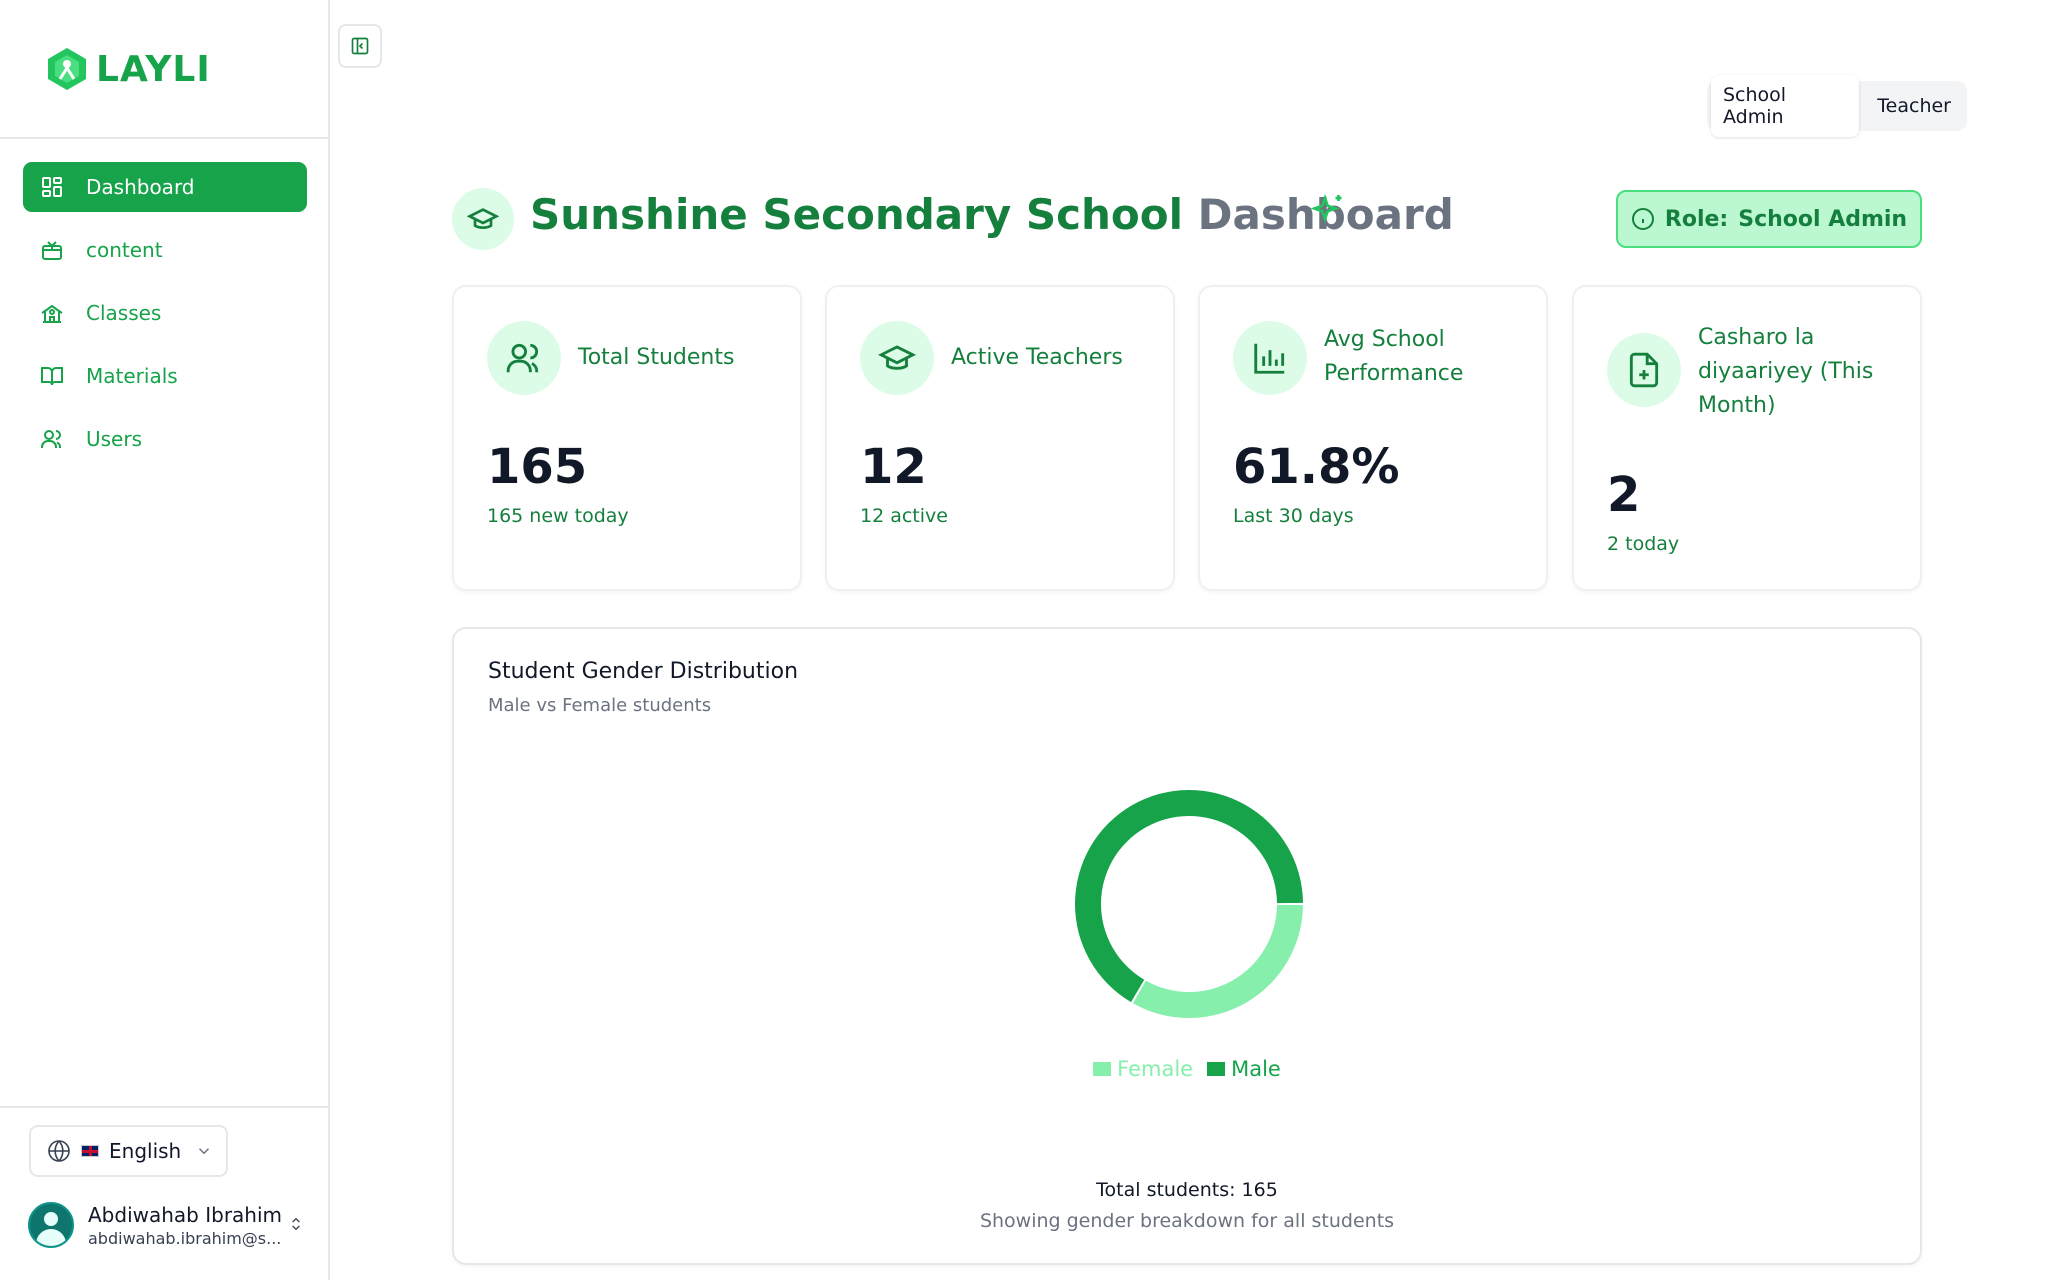 The image size is (2048, 1280). Describe the element at coordinates (1326, 208) in the screenshot. I see `sparkles-icon` at that location.